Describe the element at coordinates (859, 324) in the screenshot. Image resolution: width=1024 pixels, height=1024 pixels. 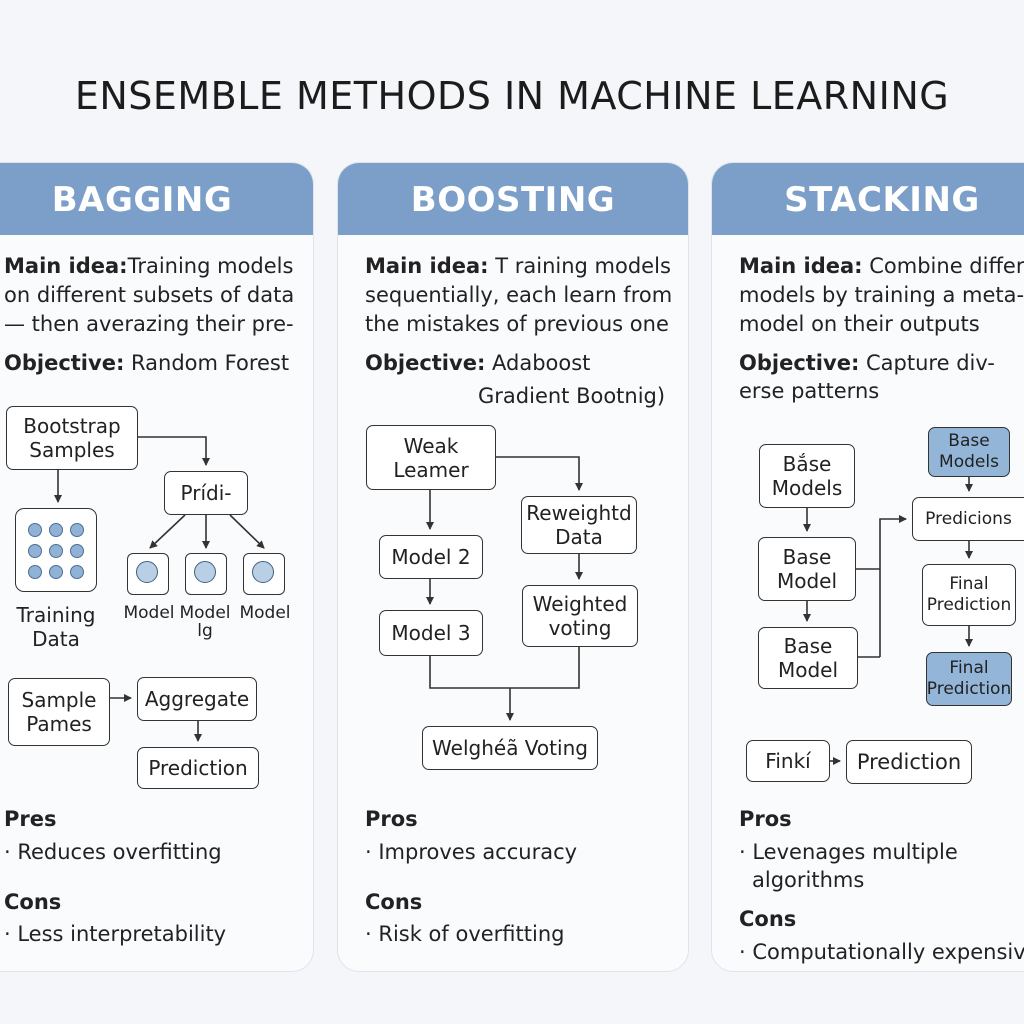
I see `stacking-main-idea-line-3: model on their outputs` at that location.